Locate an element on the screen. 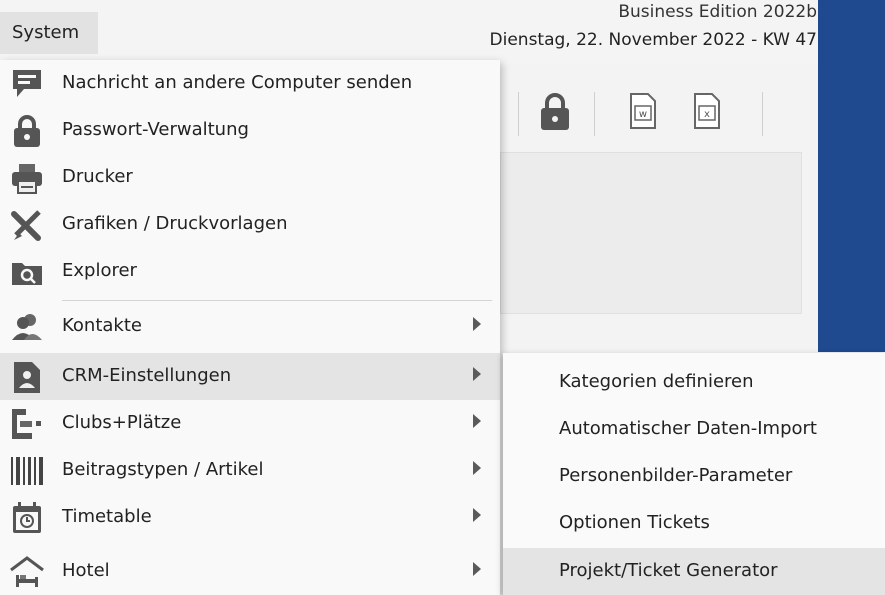 The height and width of the screenshot is (595, 885). explorer-icon is located at coordinates (27, 272).